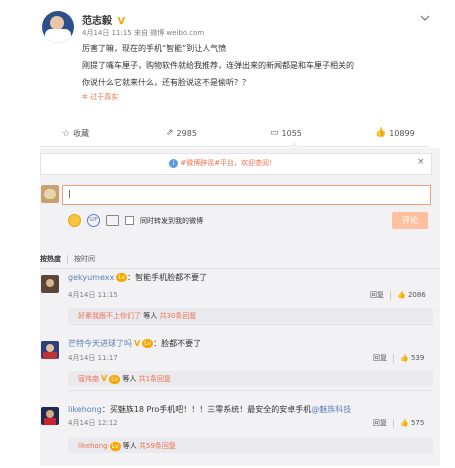  What do you see at coordinates (171, 220) in the screenshot?
I see `sync-label: 同时转发到我的微博` at bounding box center [171, 220].